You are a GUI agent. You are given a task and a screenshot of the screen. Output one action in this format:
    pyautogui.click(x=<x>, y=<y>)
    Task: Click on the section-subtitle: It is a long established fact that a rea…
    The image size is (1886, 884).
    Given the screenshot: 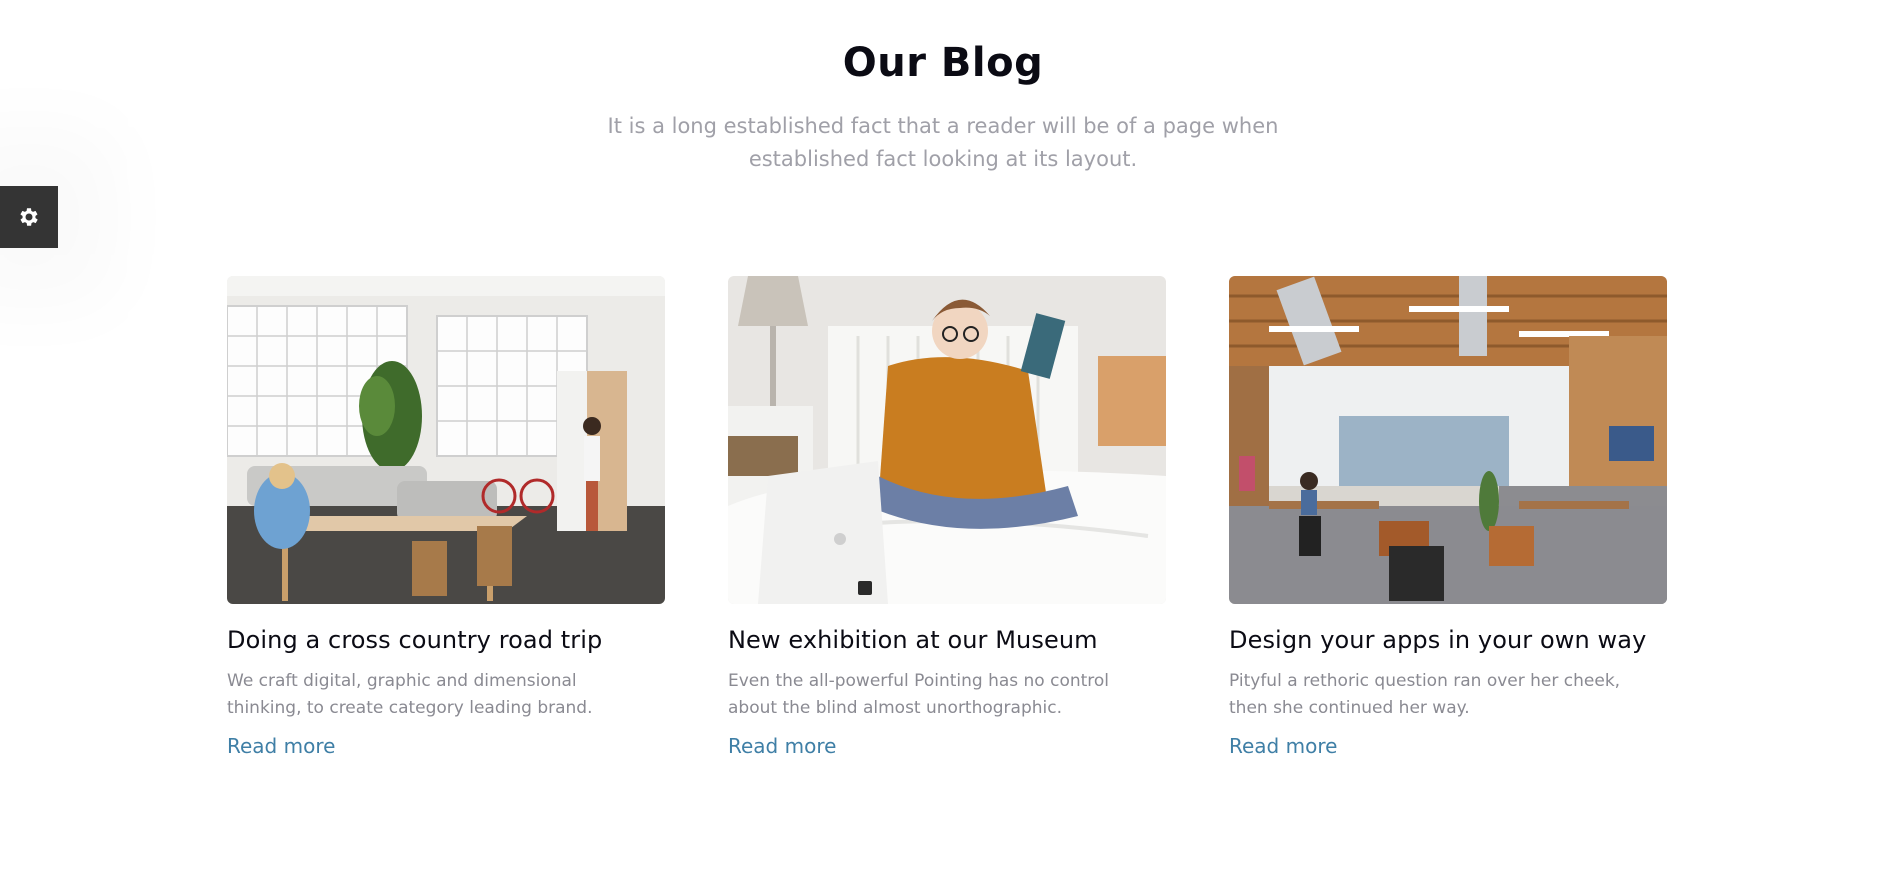 What is the action you would take?
    pyautogui.click(x=943, y=142)
    